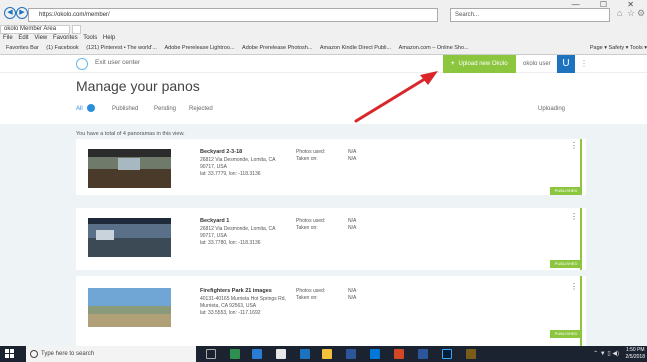  What do you see at coordinates (305, 354) in the screenshot?
I see `ie-icon` at bounding box center [305, 354].